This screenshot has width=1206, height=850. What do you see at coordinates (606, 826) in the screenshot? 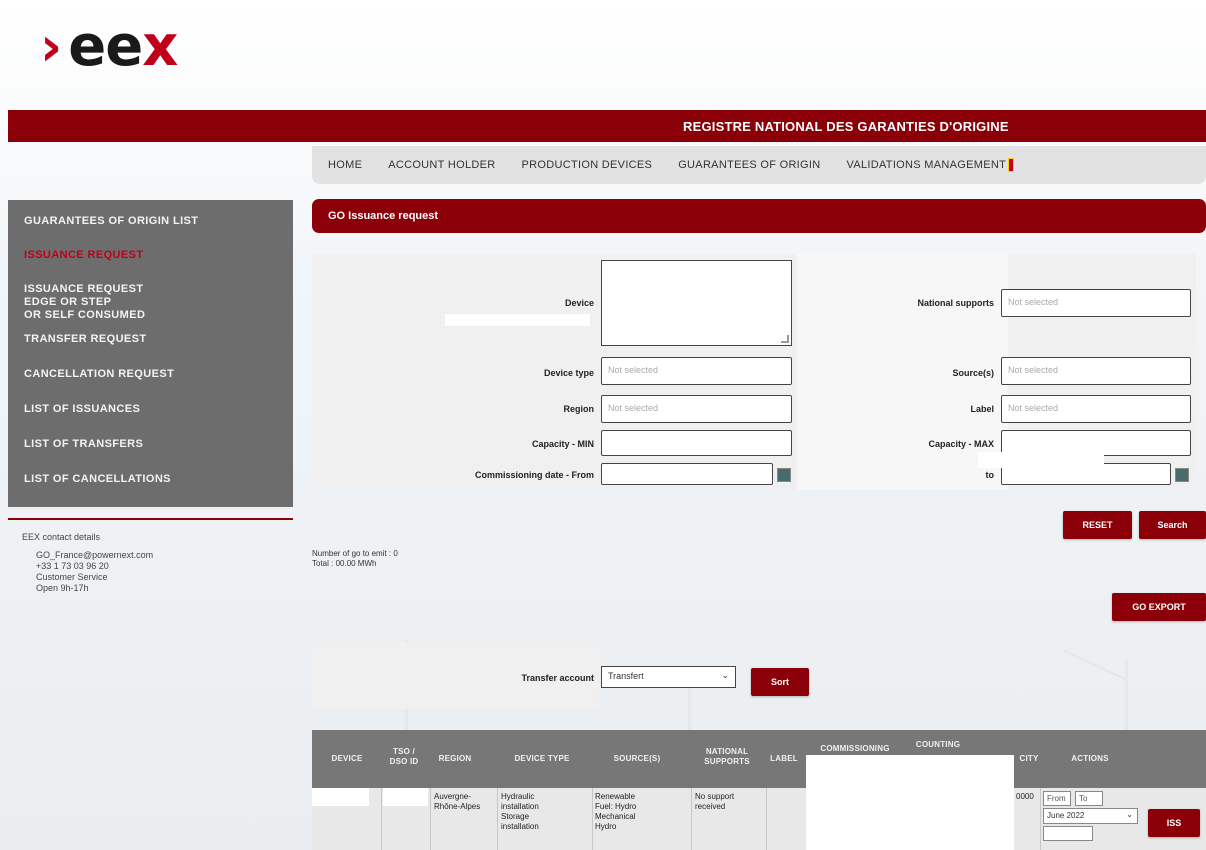
I see `cell-line: Hydro` at bounding box center [606, 826].